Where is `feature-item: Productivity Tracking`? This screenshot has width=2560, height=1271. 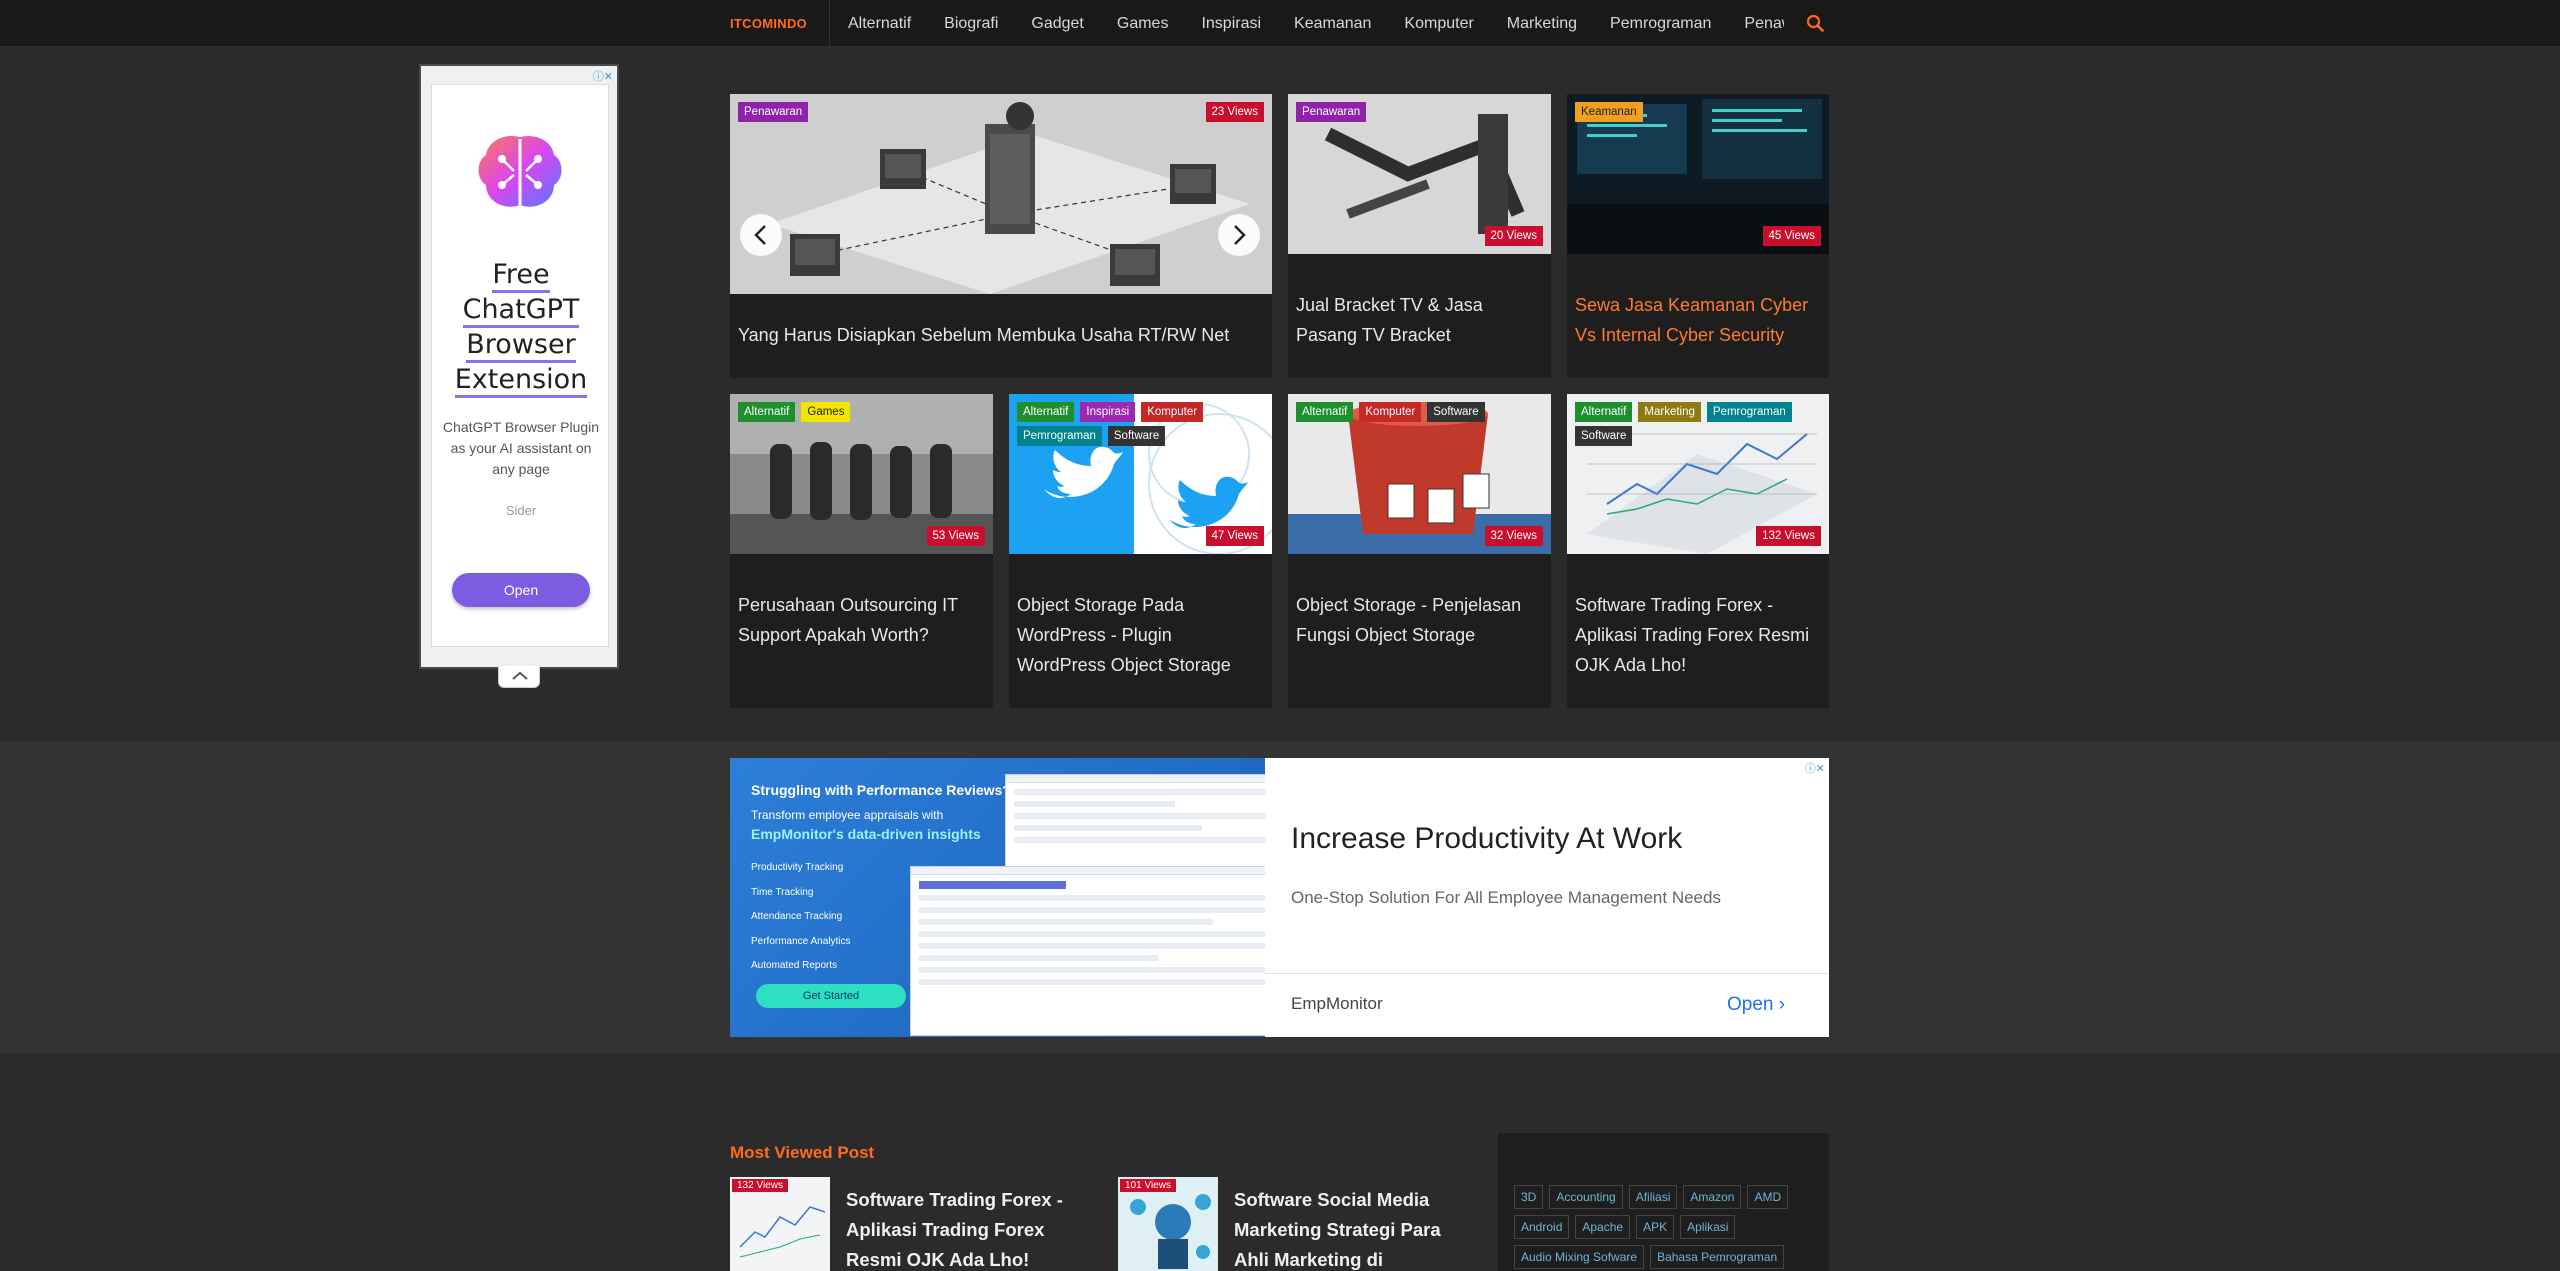 feature-item: Productivity Tracking is located at coordinates (797, 867).